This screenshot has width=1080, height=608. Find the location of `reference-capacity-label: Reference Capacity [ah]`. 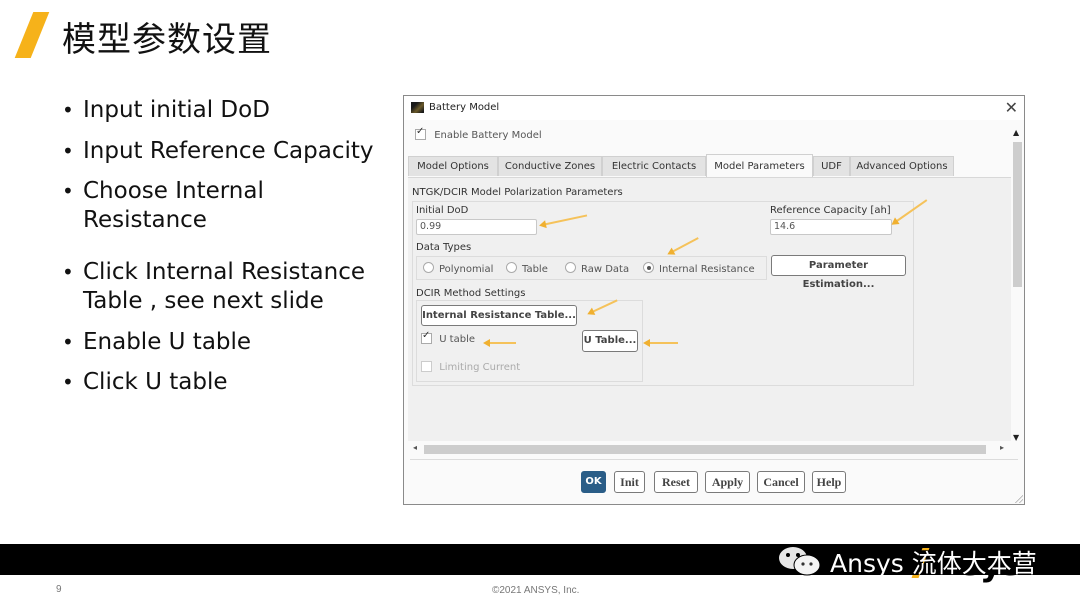

reference-capacity-label: Reference Capacity [ah] is located at coordinates (830, 210).